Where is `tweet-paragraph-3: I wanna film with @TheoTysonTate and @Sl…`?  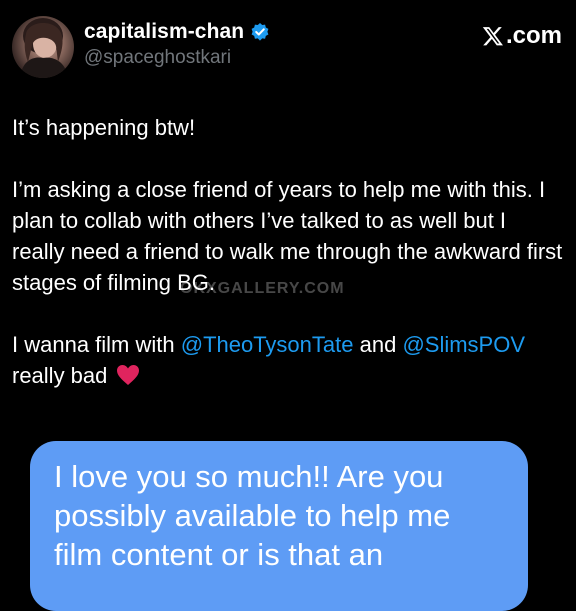
tweet-paragraph-3: I wanna film with @TheoTysonTate and @Sl… is located at coordinates (288, 361).